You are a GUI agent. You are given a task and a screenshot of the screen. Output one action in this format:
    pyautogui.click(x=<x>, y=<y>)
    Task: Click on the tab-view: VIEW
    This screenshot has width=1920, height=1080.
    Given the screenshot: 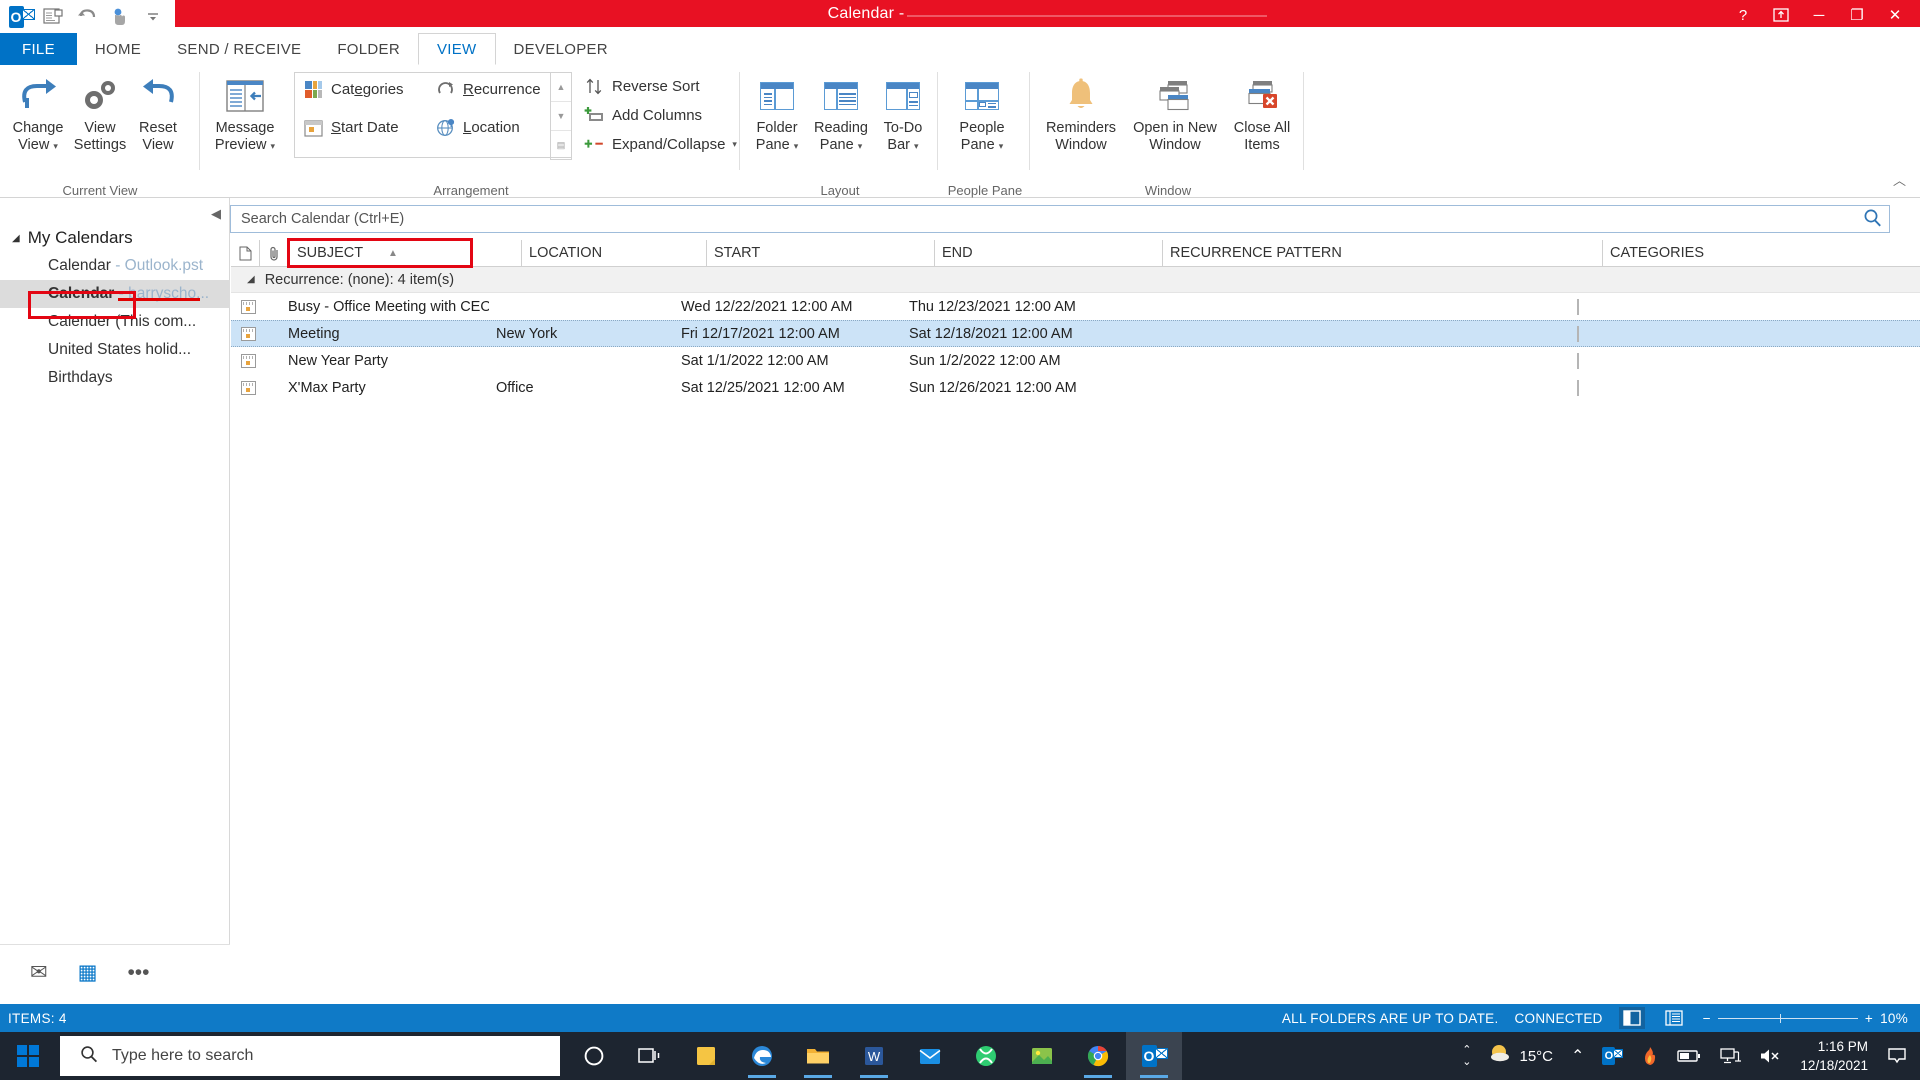 What is the action you would take?
    pyautogui.click(x=456, y=49)
    